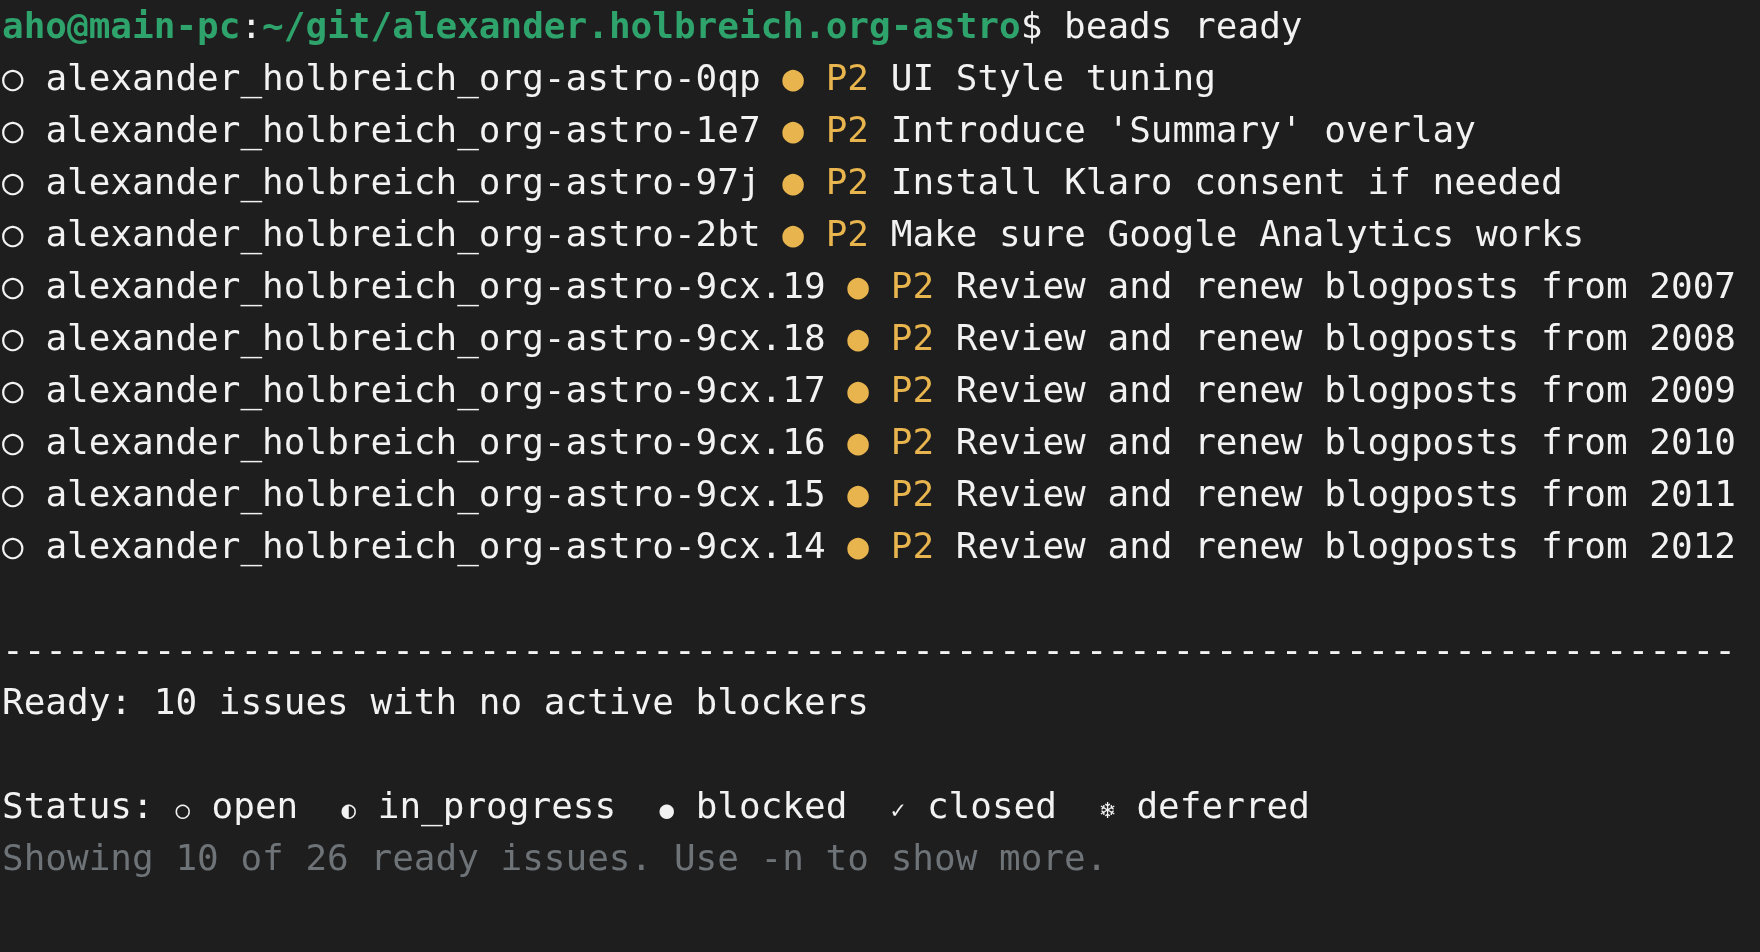 This screenshot has width=1760, height=952. Describe the element at coordinates (641, 25) in the screenshot. I see `prompt-path: ~/git/alexander.holbreich.org-astro` at that location.